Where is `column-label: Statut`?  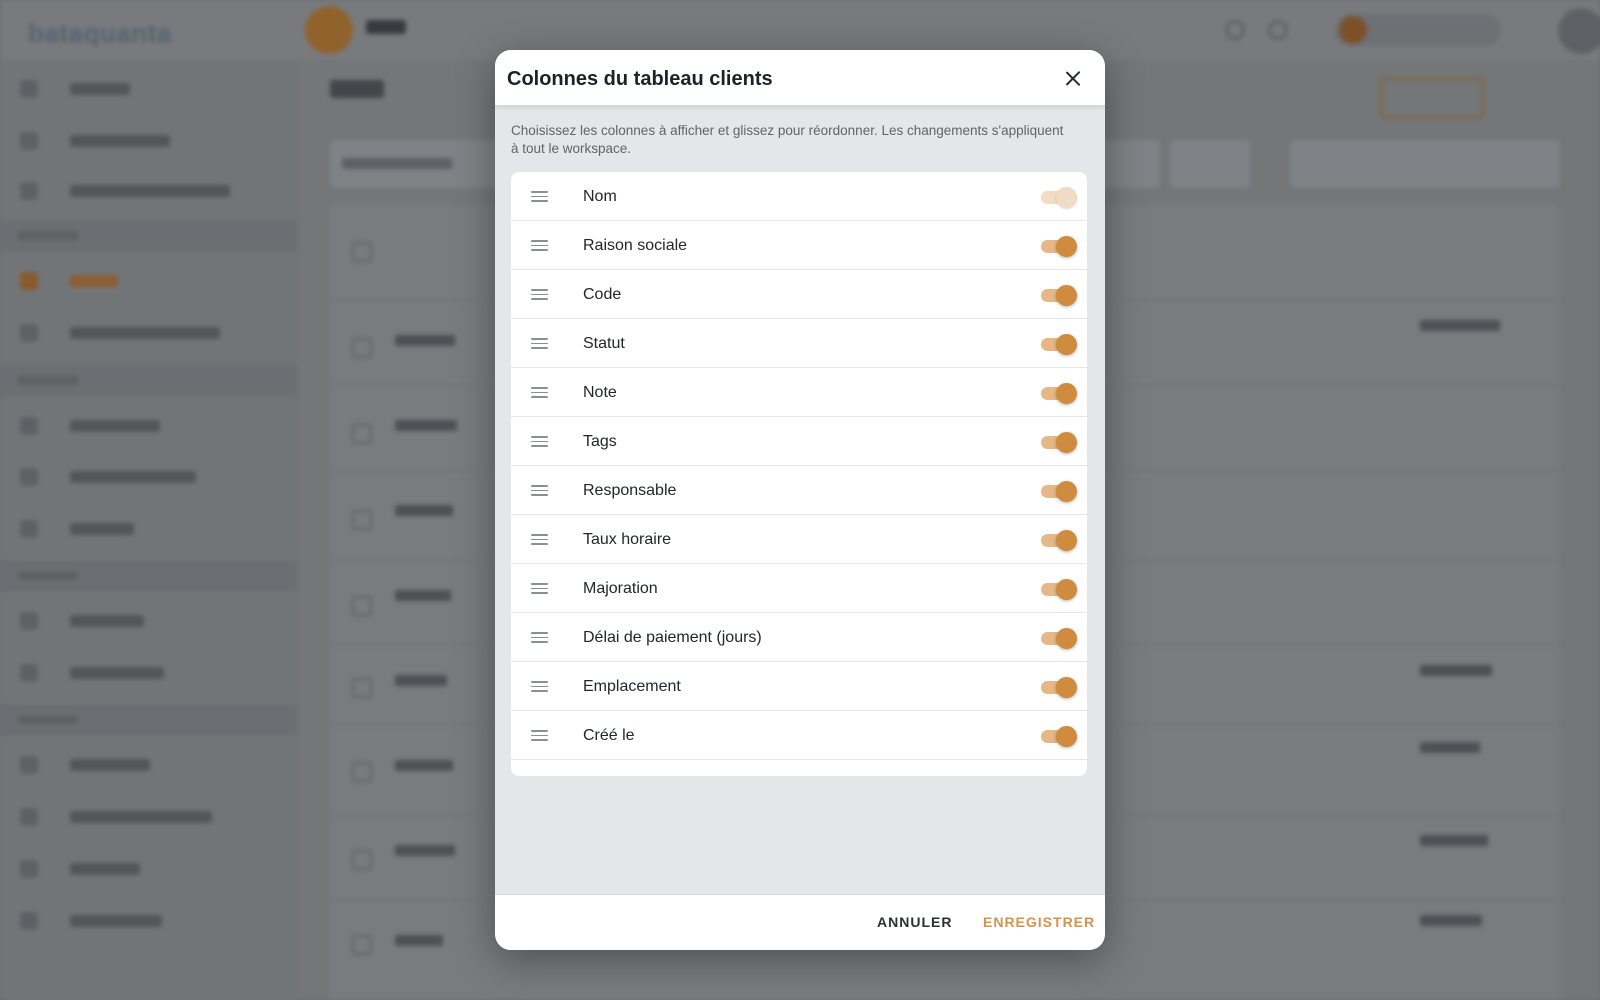
column-label: Statut is located at coordinates (604, 343).